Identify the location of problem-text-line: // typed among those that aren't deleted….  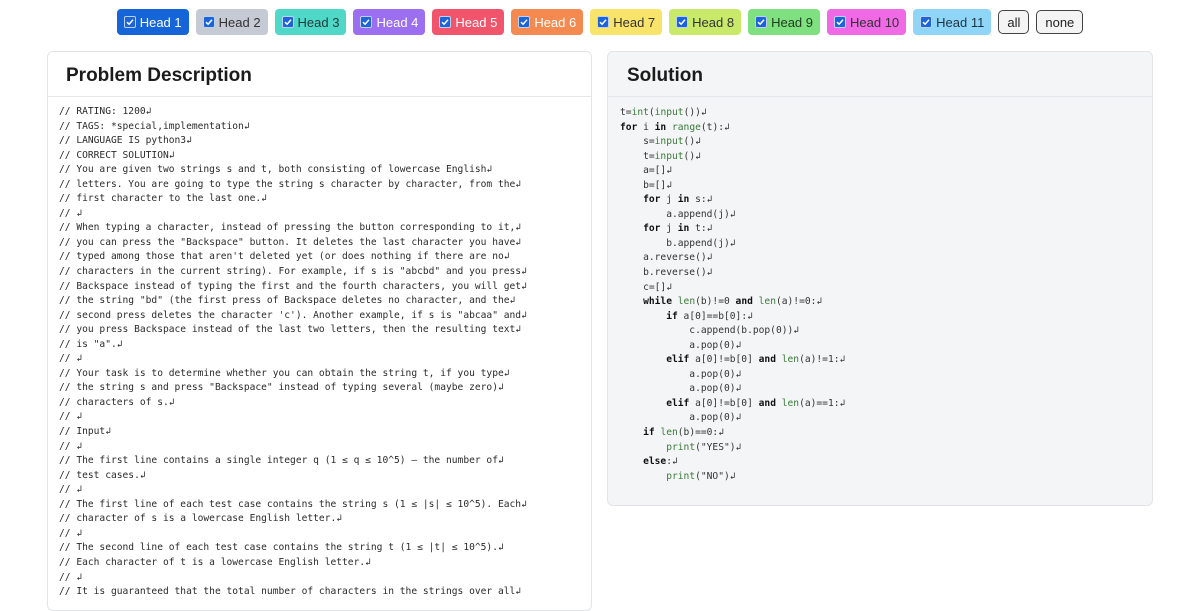
(284, 257).